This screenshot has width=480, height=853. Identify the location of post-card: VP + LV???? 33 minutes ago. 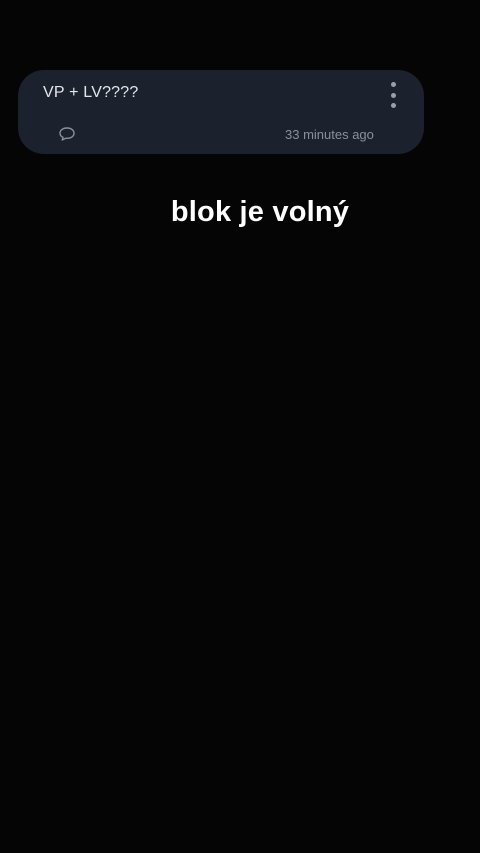
(221, 112).